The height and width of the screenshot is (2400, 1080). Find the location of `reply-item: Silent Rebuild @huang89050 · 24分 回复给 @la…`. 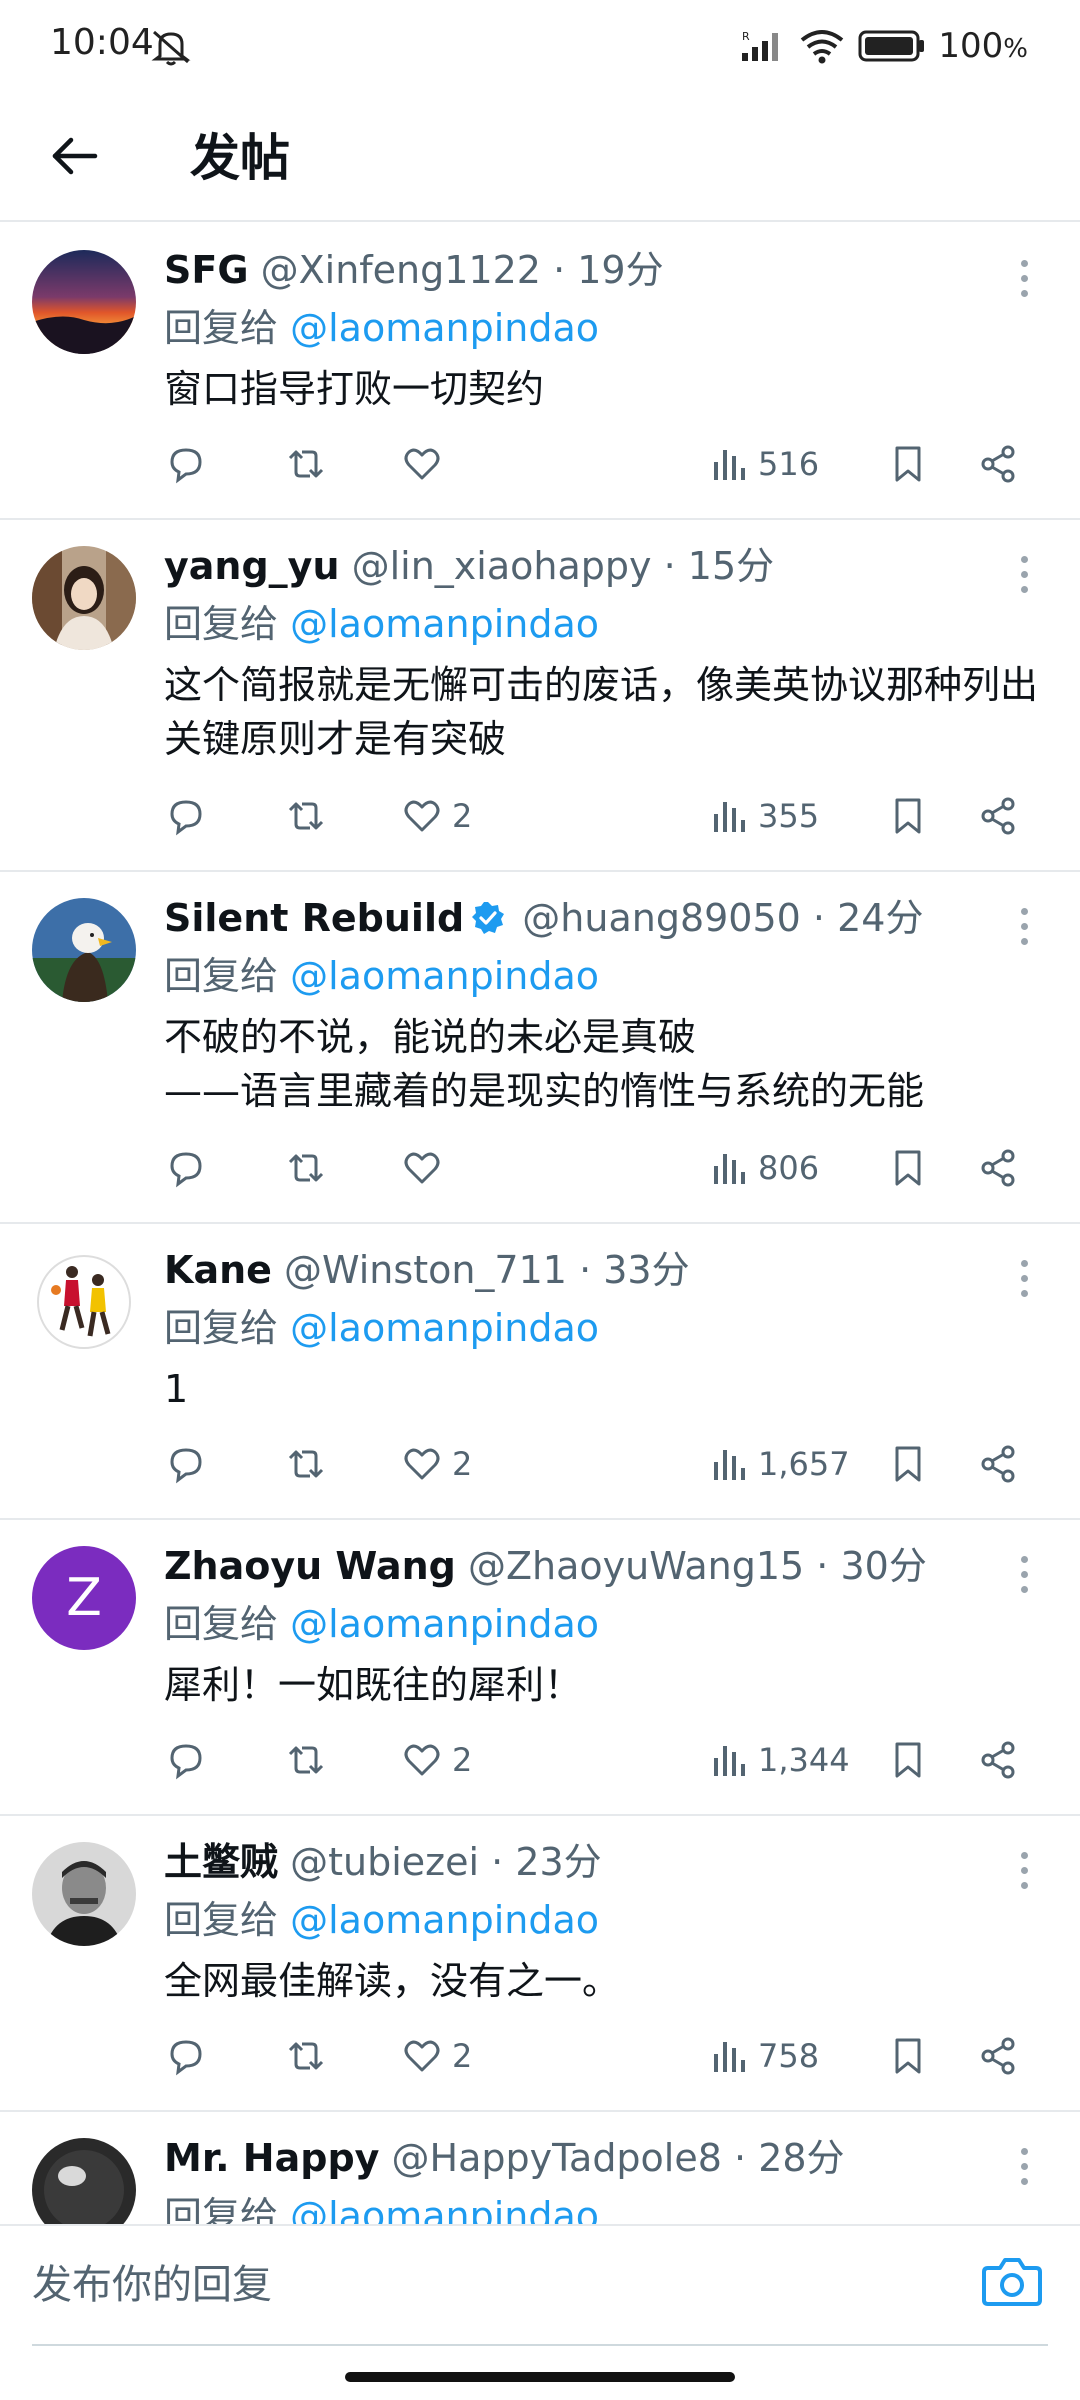

reply-item: Silent Rebuild @huang89050 · 24分 回复给 @la… is located at coordinates (540, 1048).